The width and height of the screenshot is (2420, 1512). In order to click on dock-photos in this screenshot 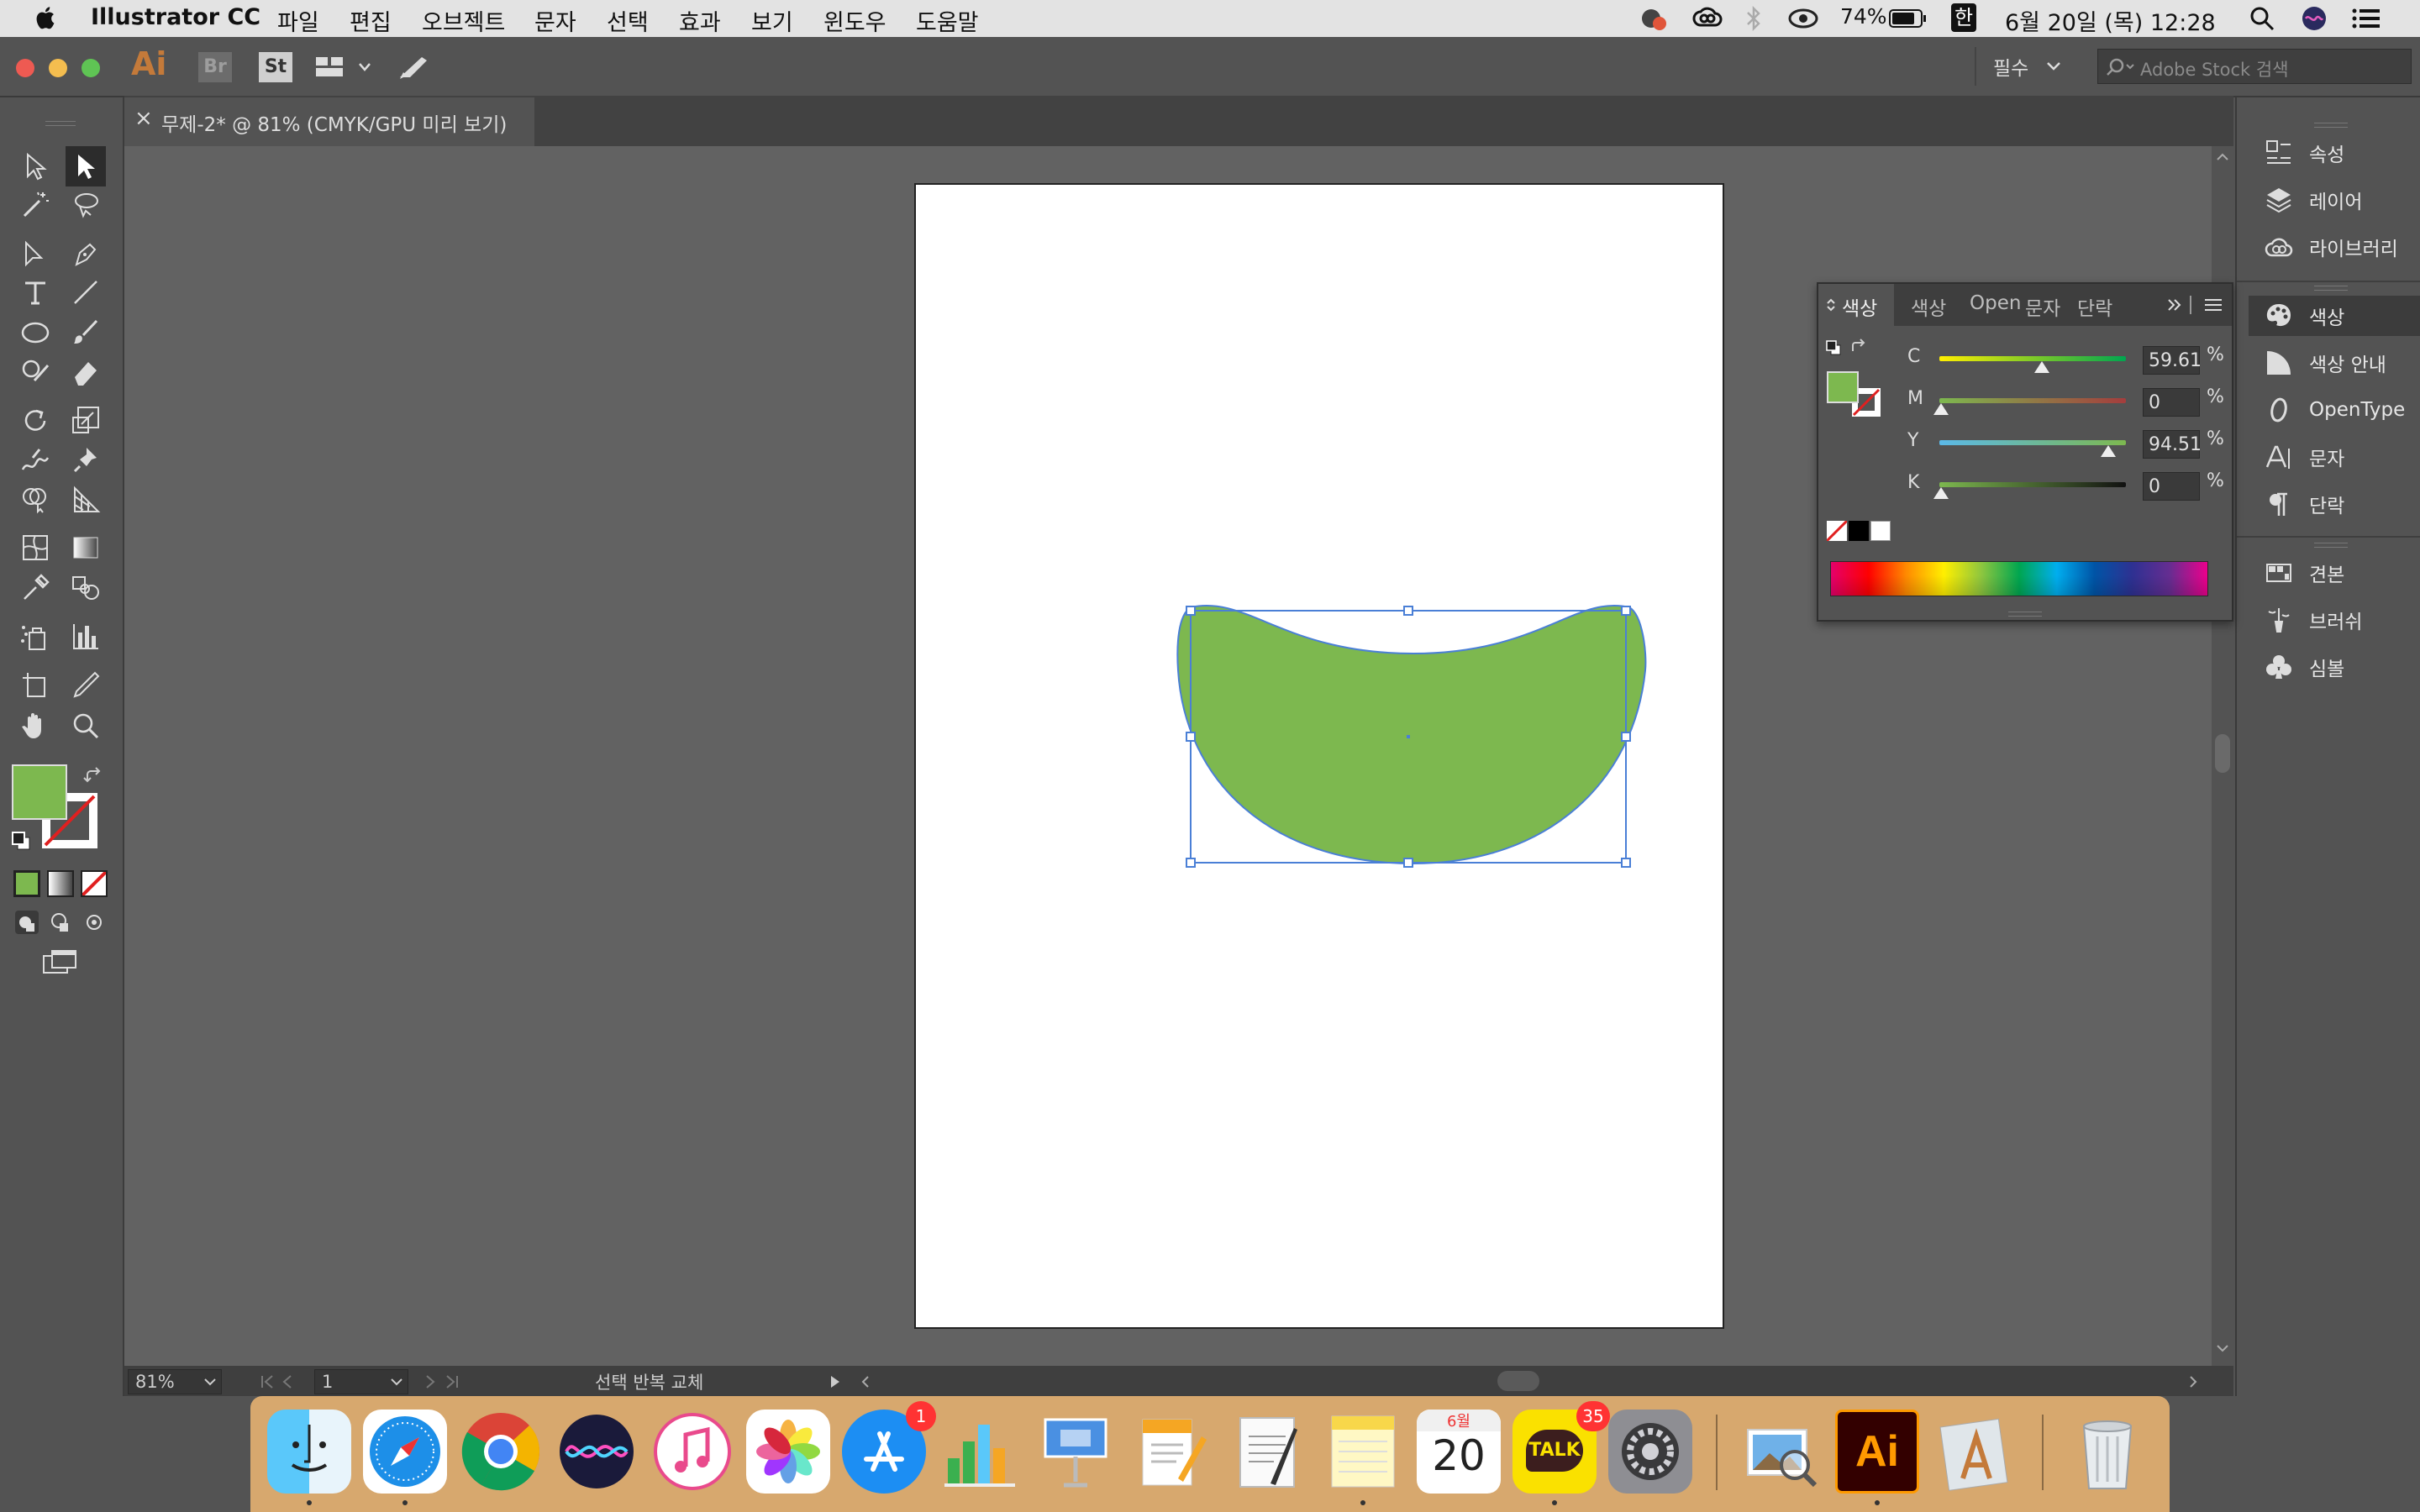, I will do `click(788, 1452)`.